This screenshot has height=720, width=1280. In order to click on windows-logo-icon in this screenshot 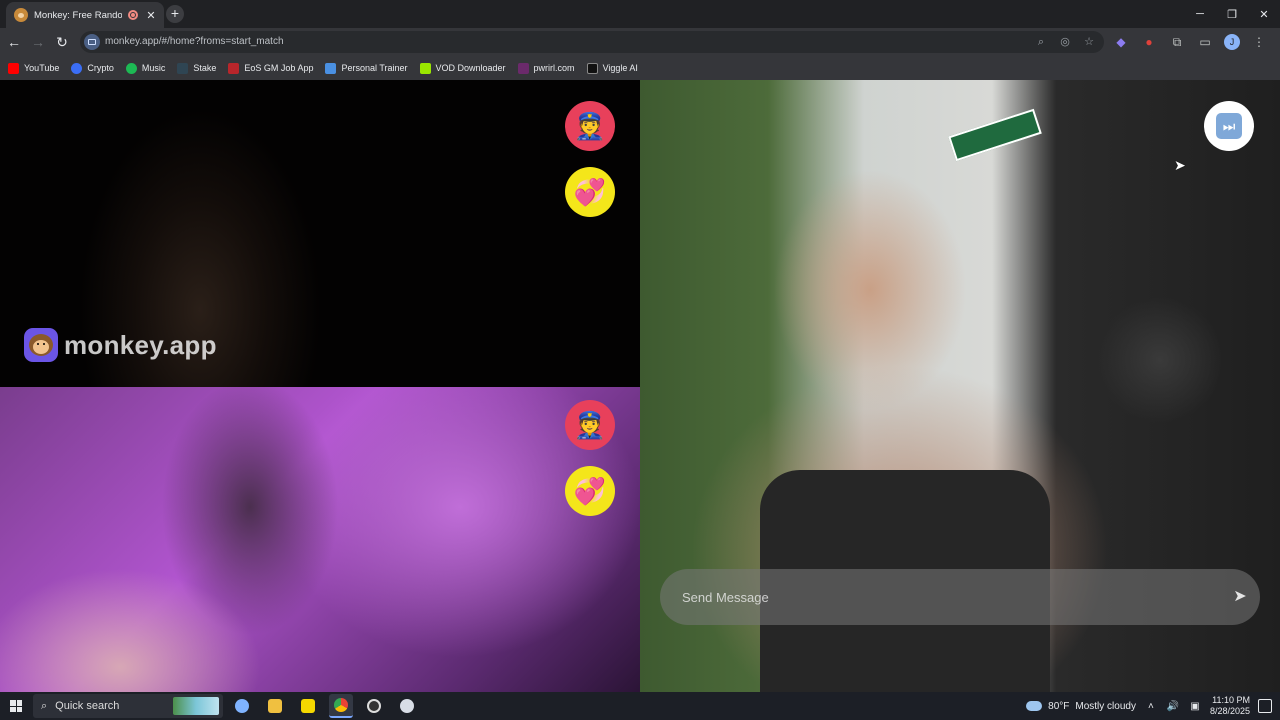, I will do `click(16, 706)`.